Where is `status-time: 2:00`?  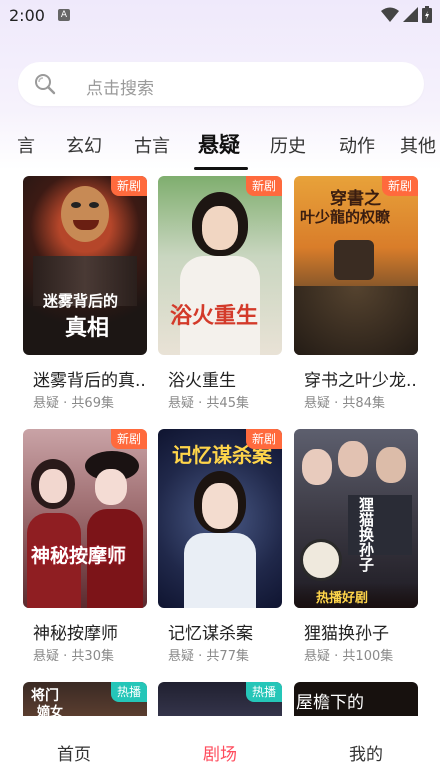 status-time: 2:00 is located at coordinates (27, 15).